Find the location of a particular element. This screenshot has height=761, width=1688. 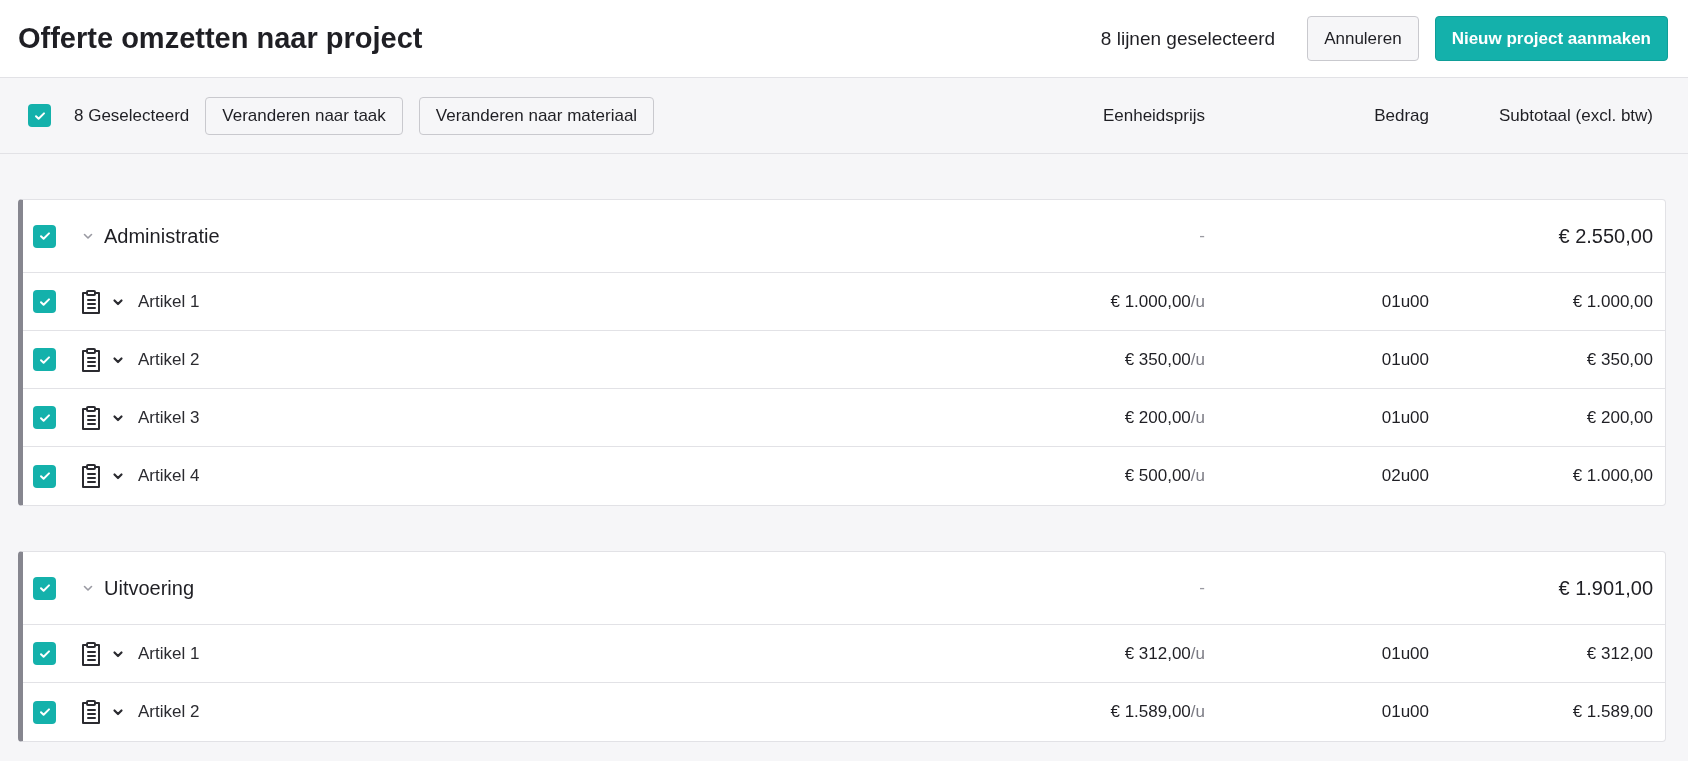

unit-price: € 500,00/u is located at coordinates (1164, 476).